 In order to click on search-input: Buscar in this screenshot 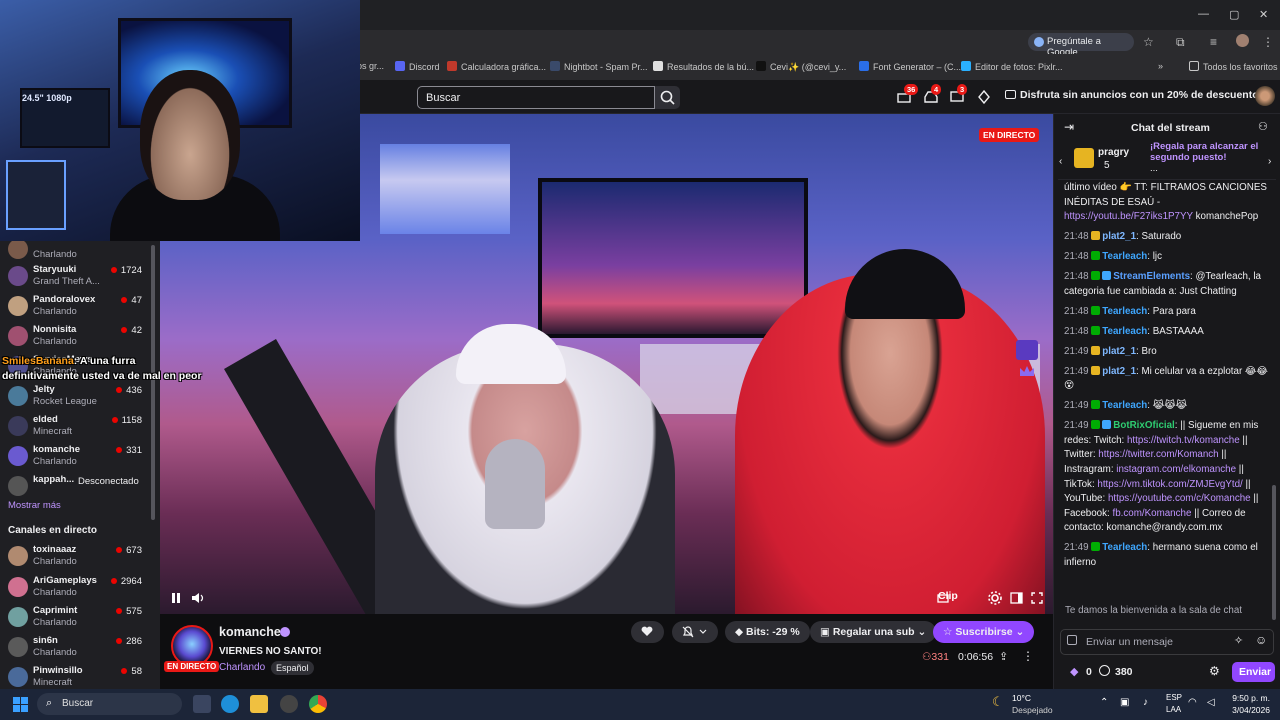, I will do `click(536, 97)`.